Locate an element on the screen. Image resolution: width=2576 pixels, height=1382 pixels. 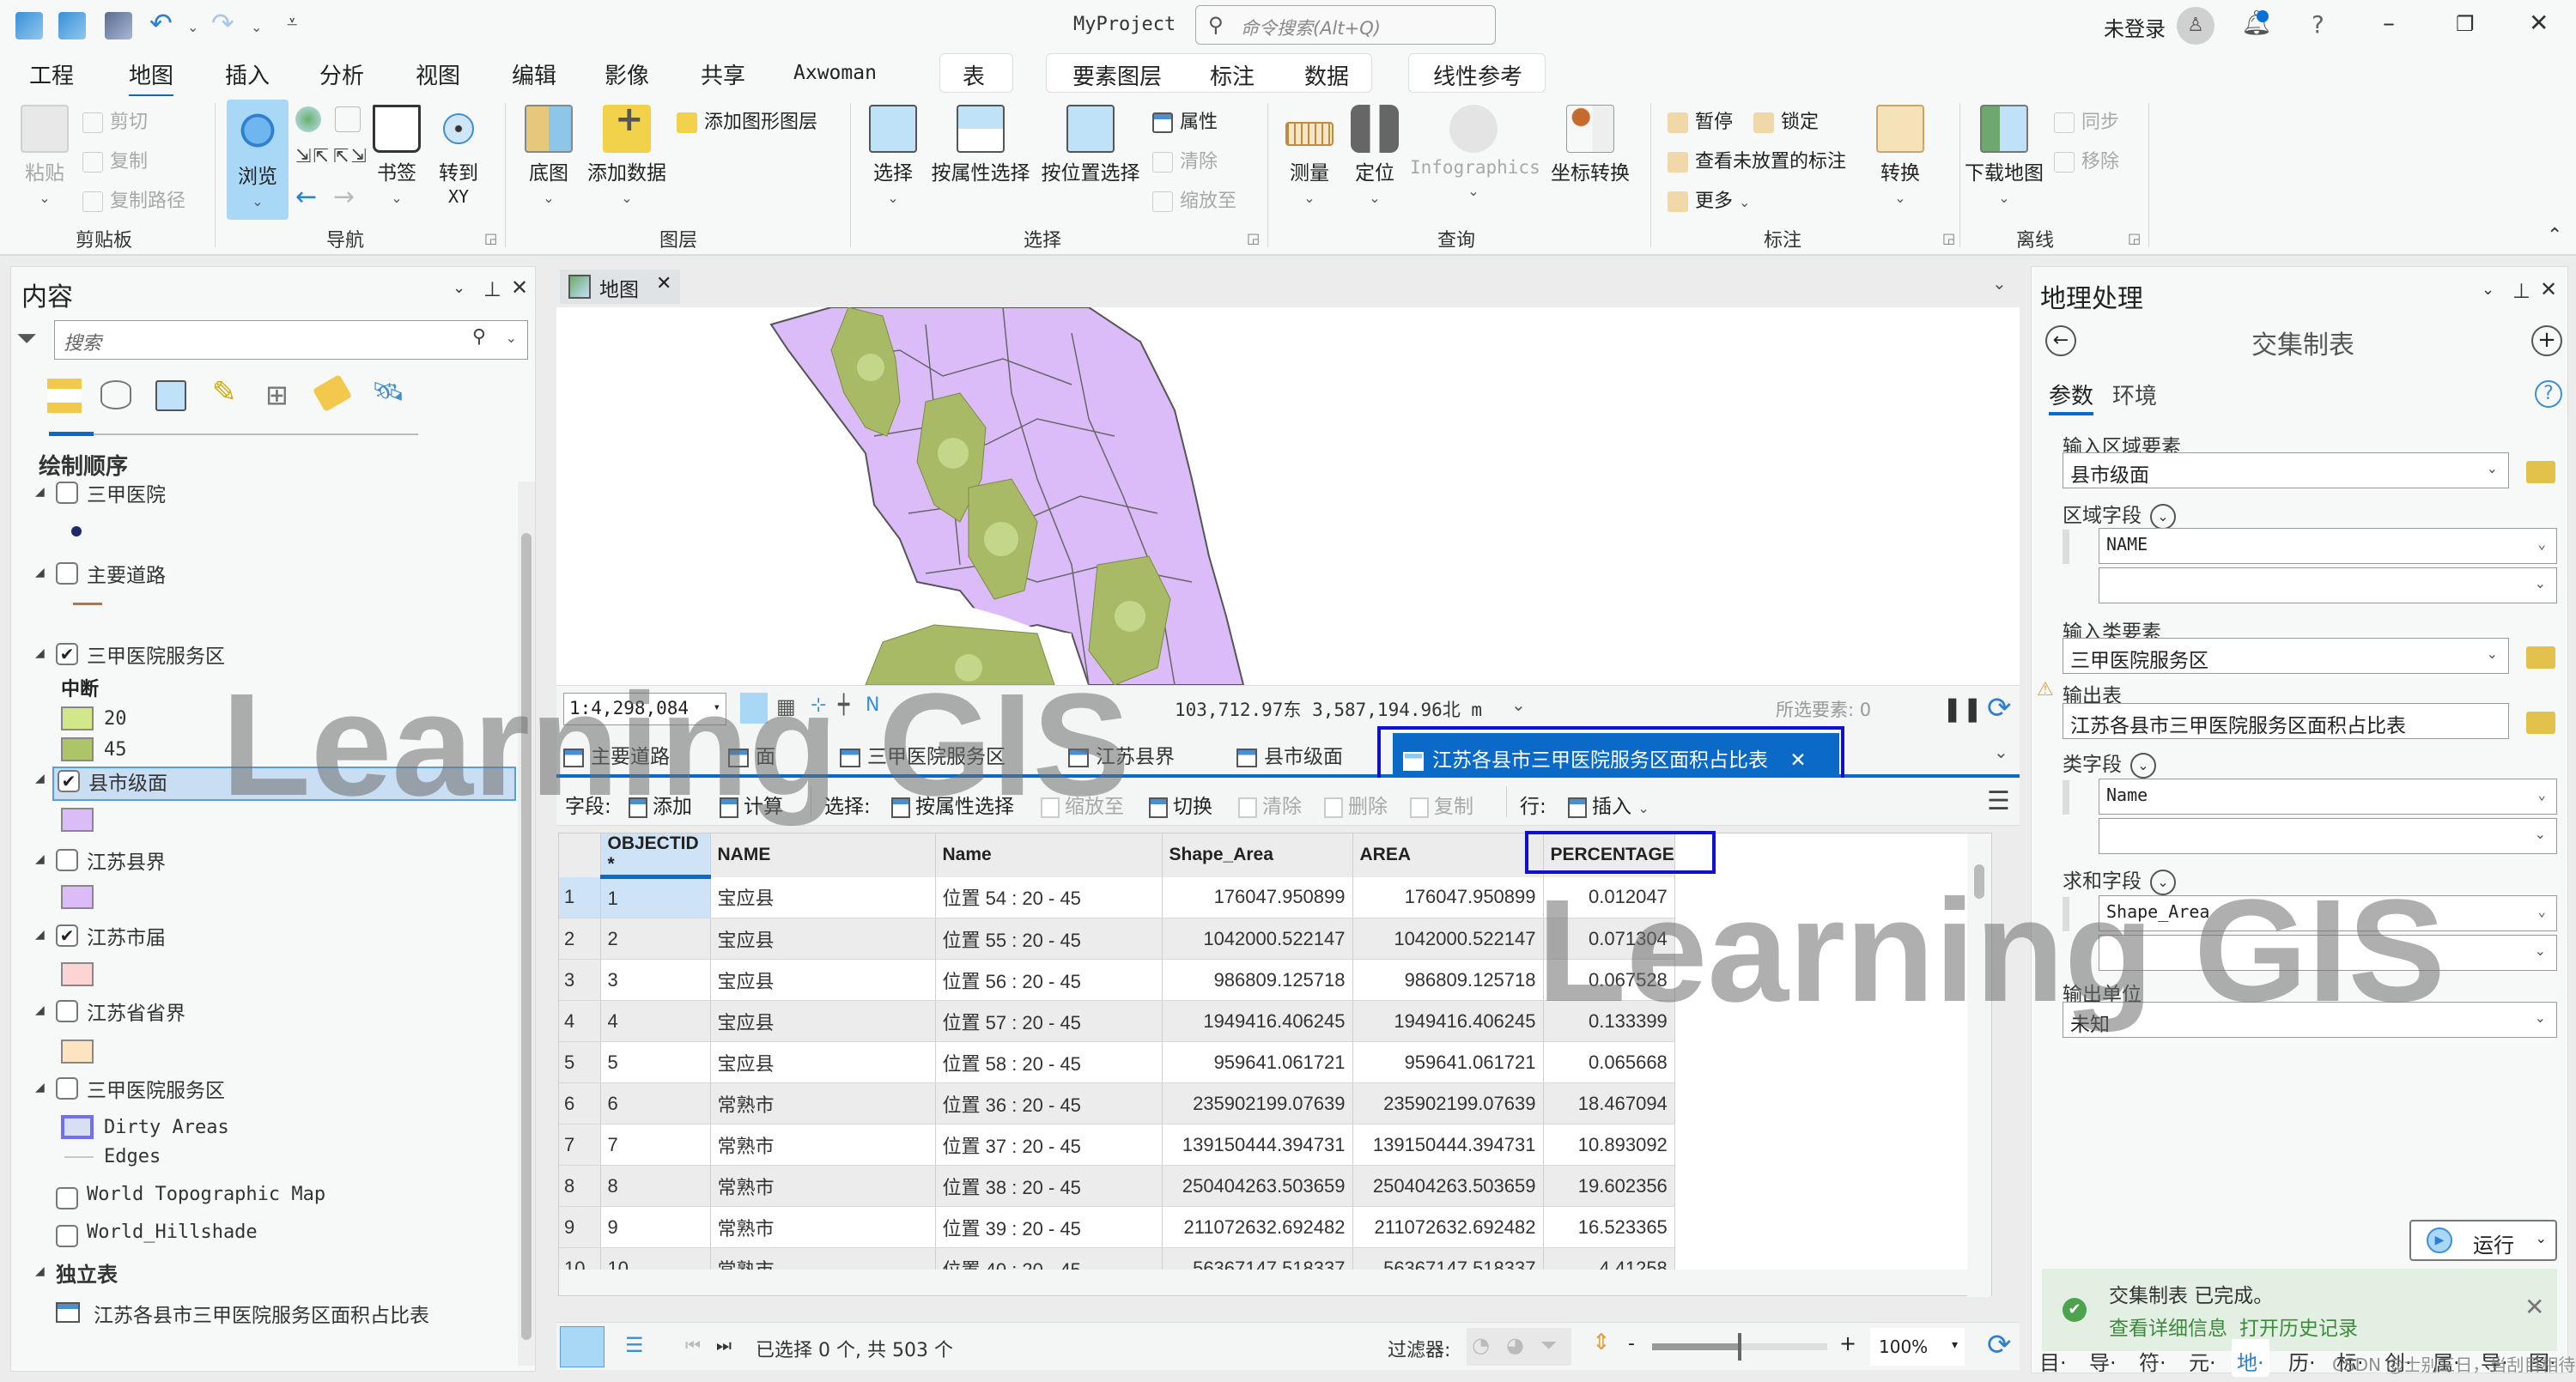
table-options-menu-icon: ☰ is located at coordinates (1998, 801).